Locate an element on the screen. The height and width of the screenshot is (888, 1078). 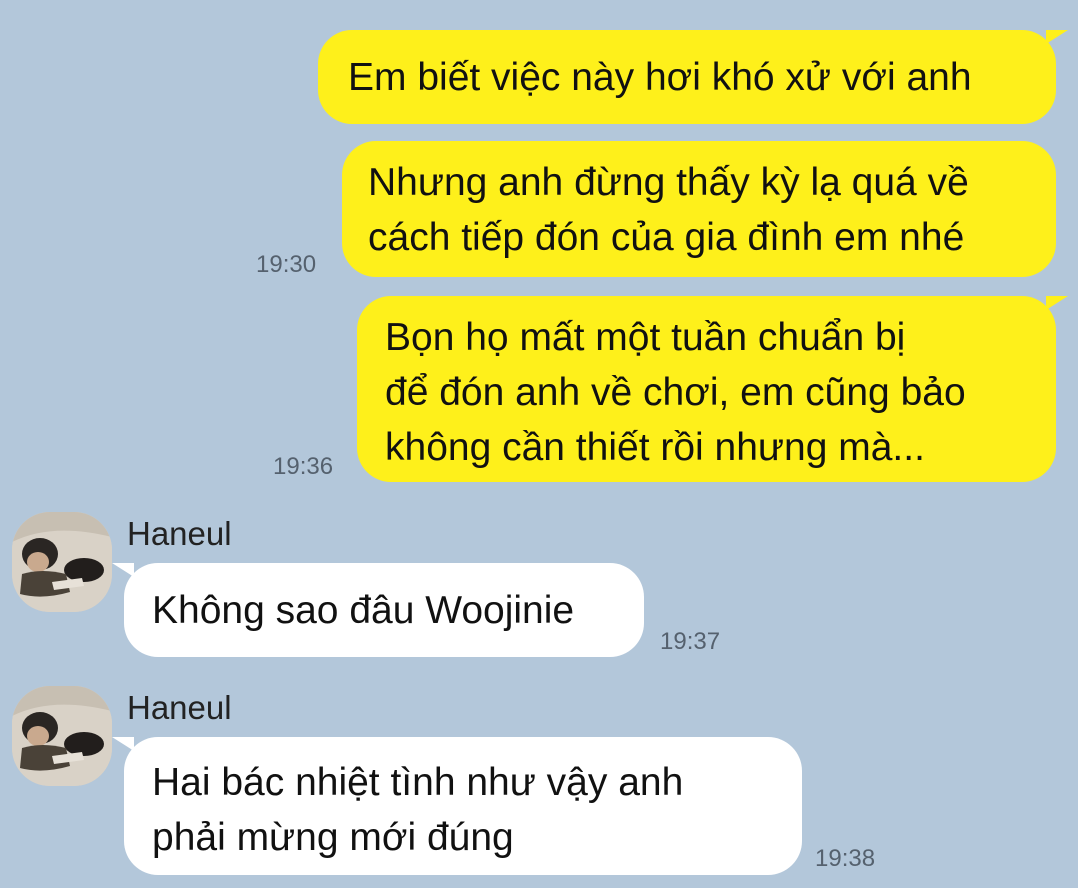
message-text: Nhưng anh đừng thấy kỳ lạ quá về is located at coordinates (668, 182).